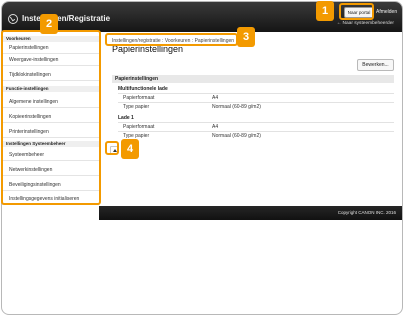 Image resolution: width=404 pixels, height=316 pixels. I want to click on logout-link: Afmelden, so click(386, 12).